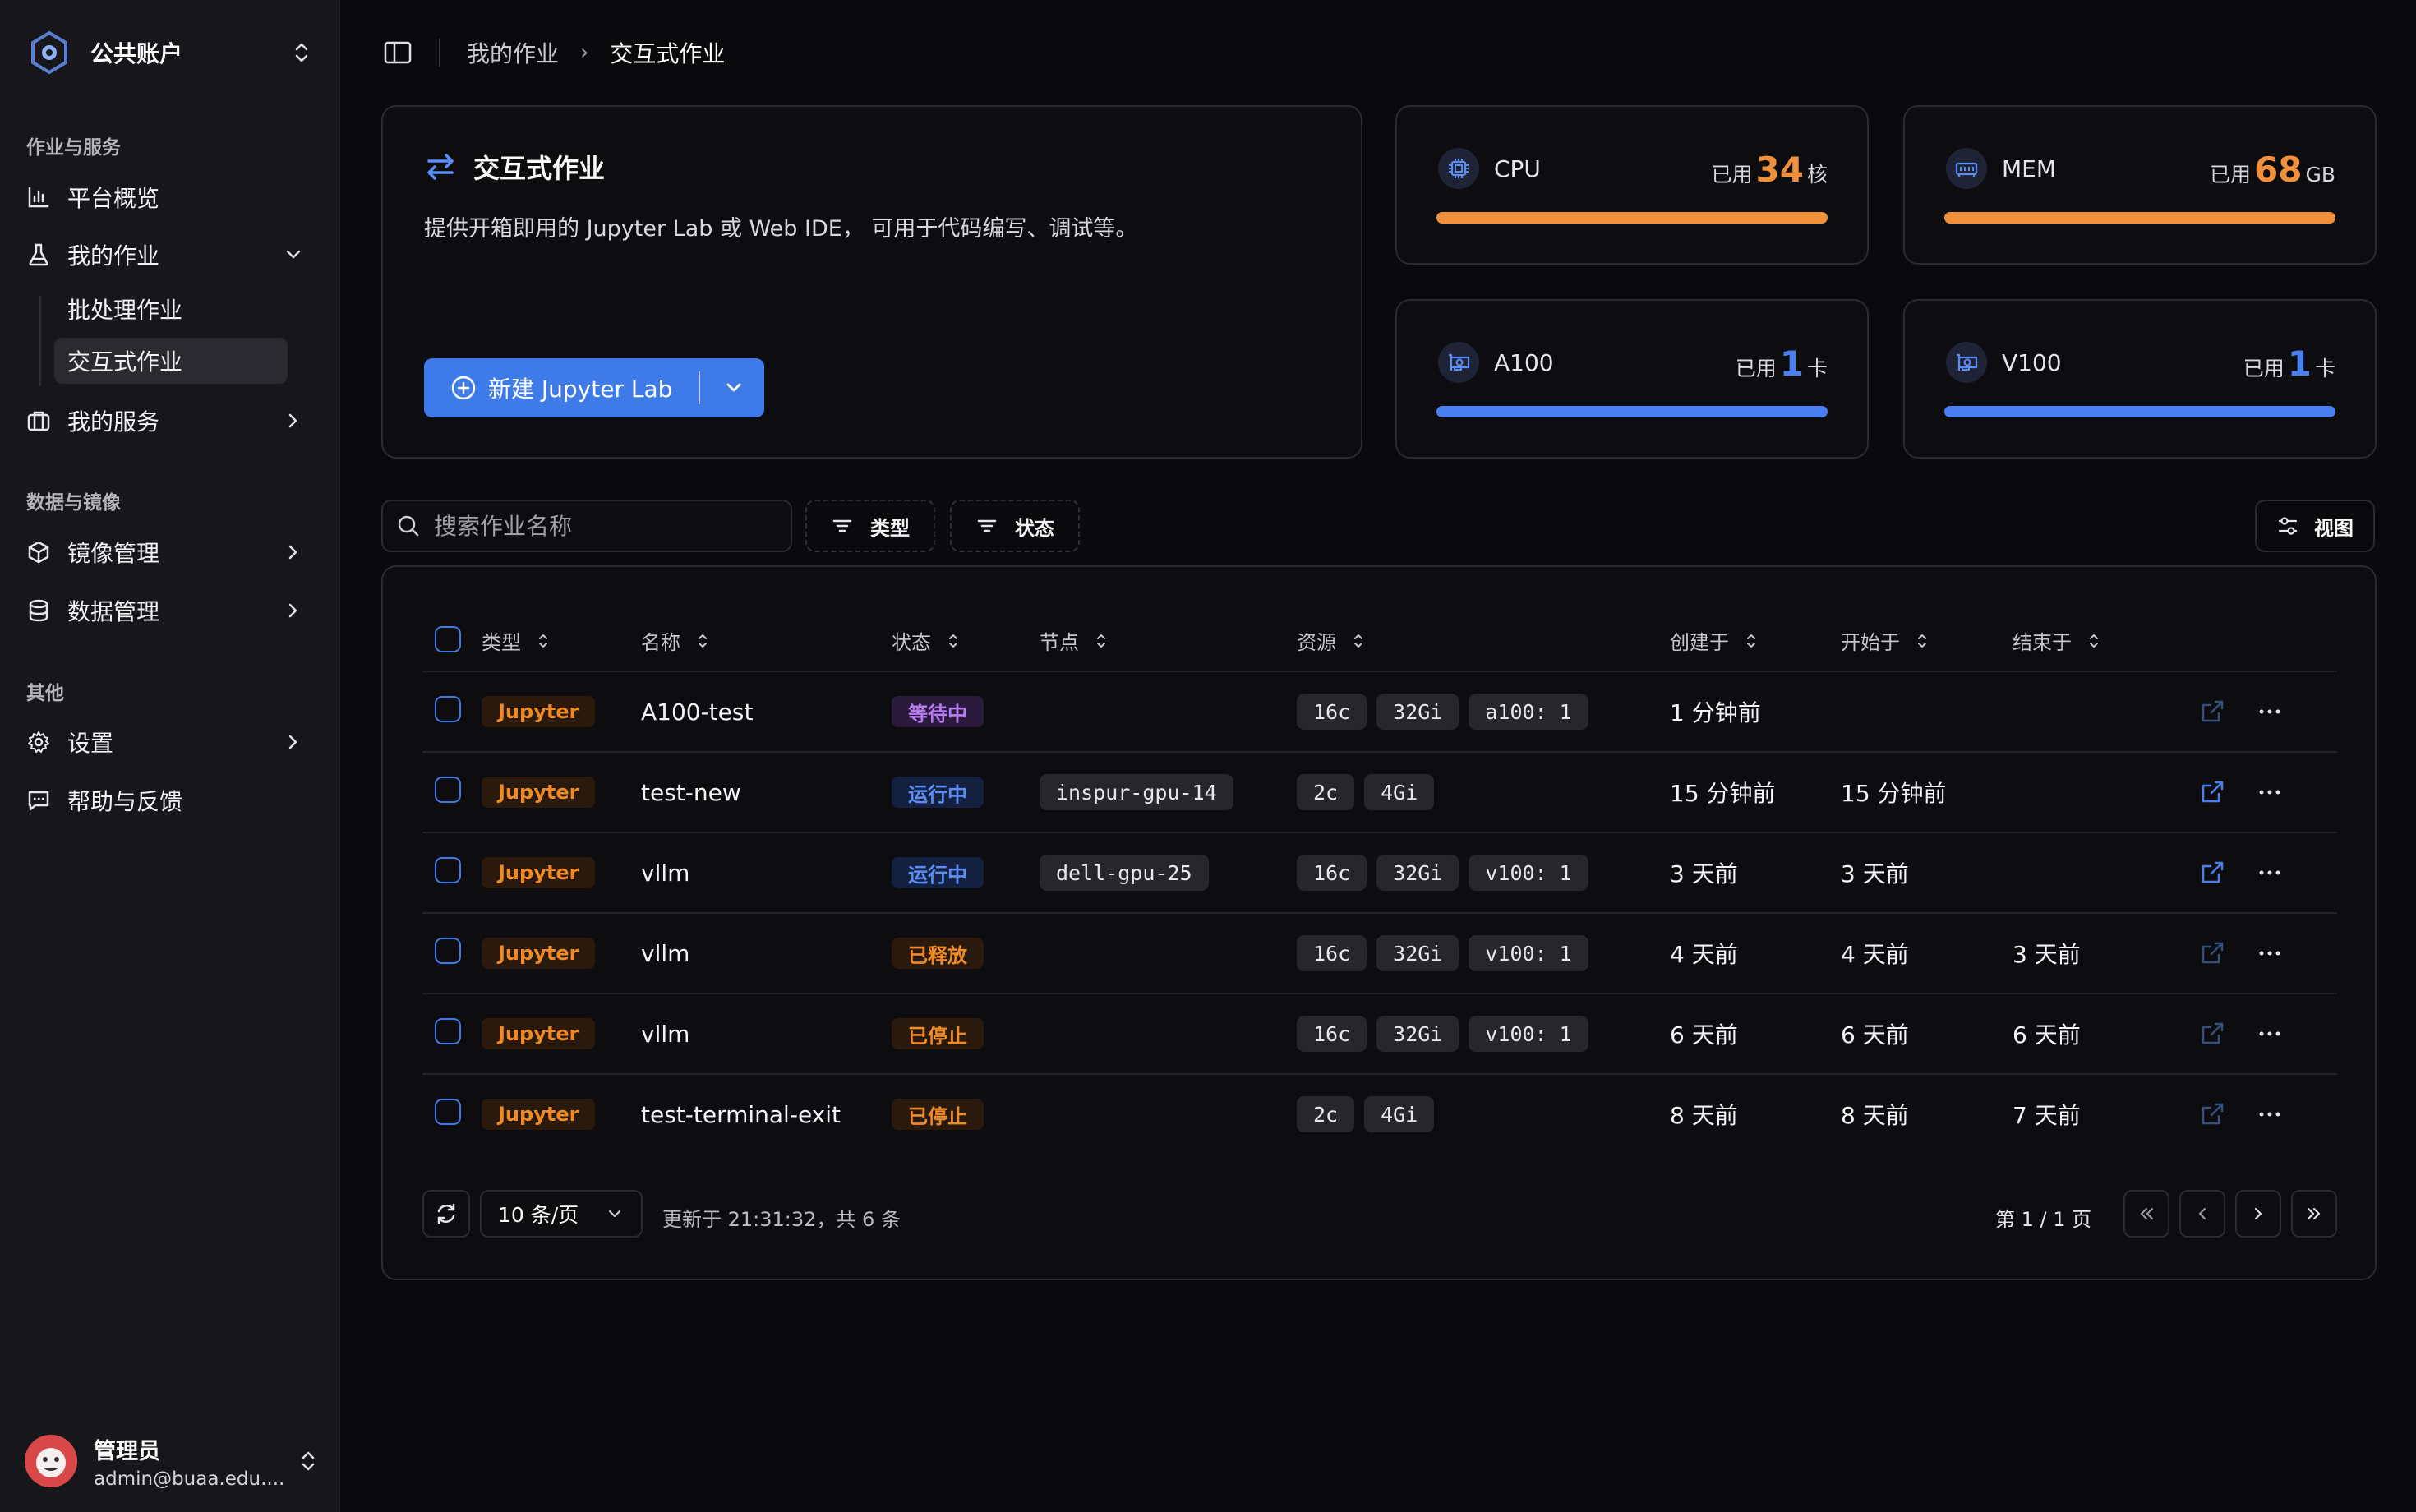 The width and height of the screenshot is (2416, 1512). What do you see at coordinates (168, 255) in the screenshot?
I see `sidebar-item-my-jobs: 我的作业` at bounding box center [168, 255].